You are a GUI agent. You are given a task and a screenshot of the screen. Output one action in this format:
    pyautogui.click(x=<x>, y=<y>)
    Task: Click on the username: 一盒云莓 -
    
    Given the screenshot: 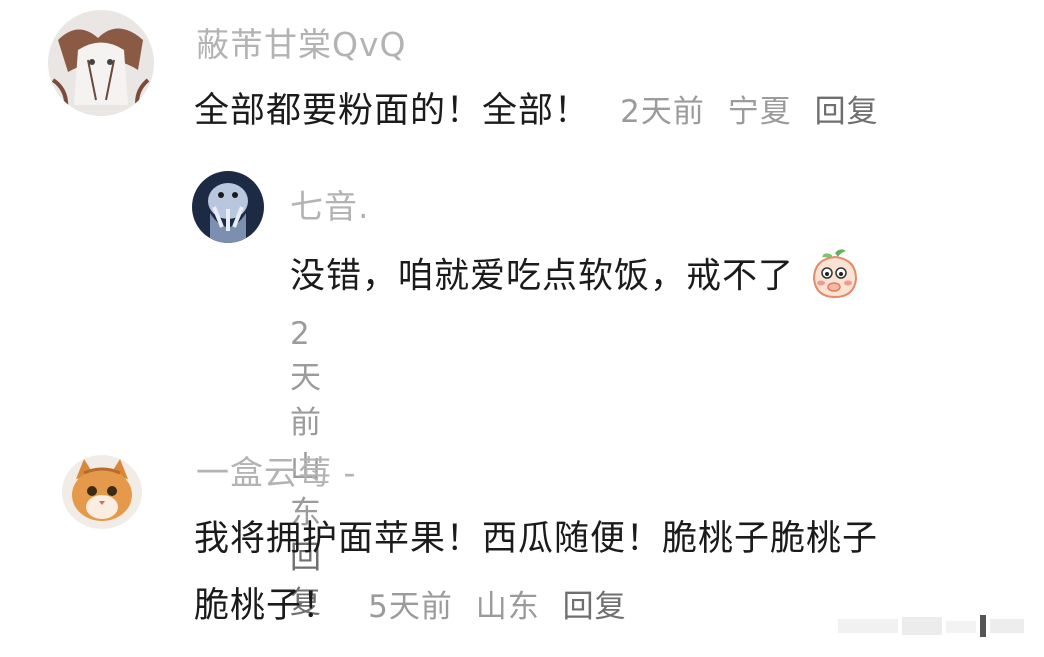 What is the action you would take?
    pyautogui.click(x=276, y=470)
    